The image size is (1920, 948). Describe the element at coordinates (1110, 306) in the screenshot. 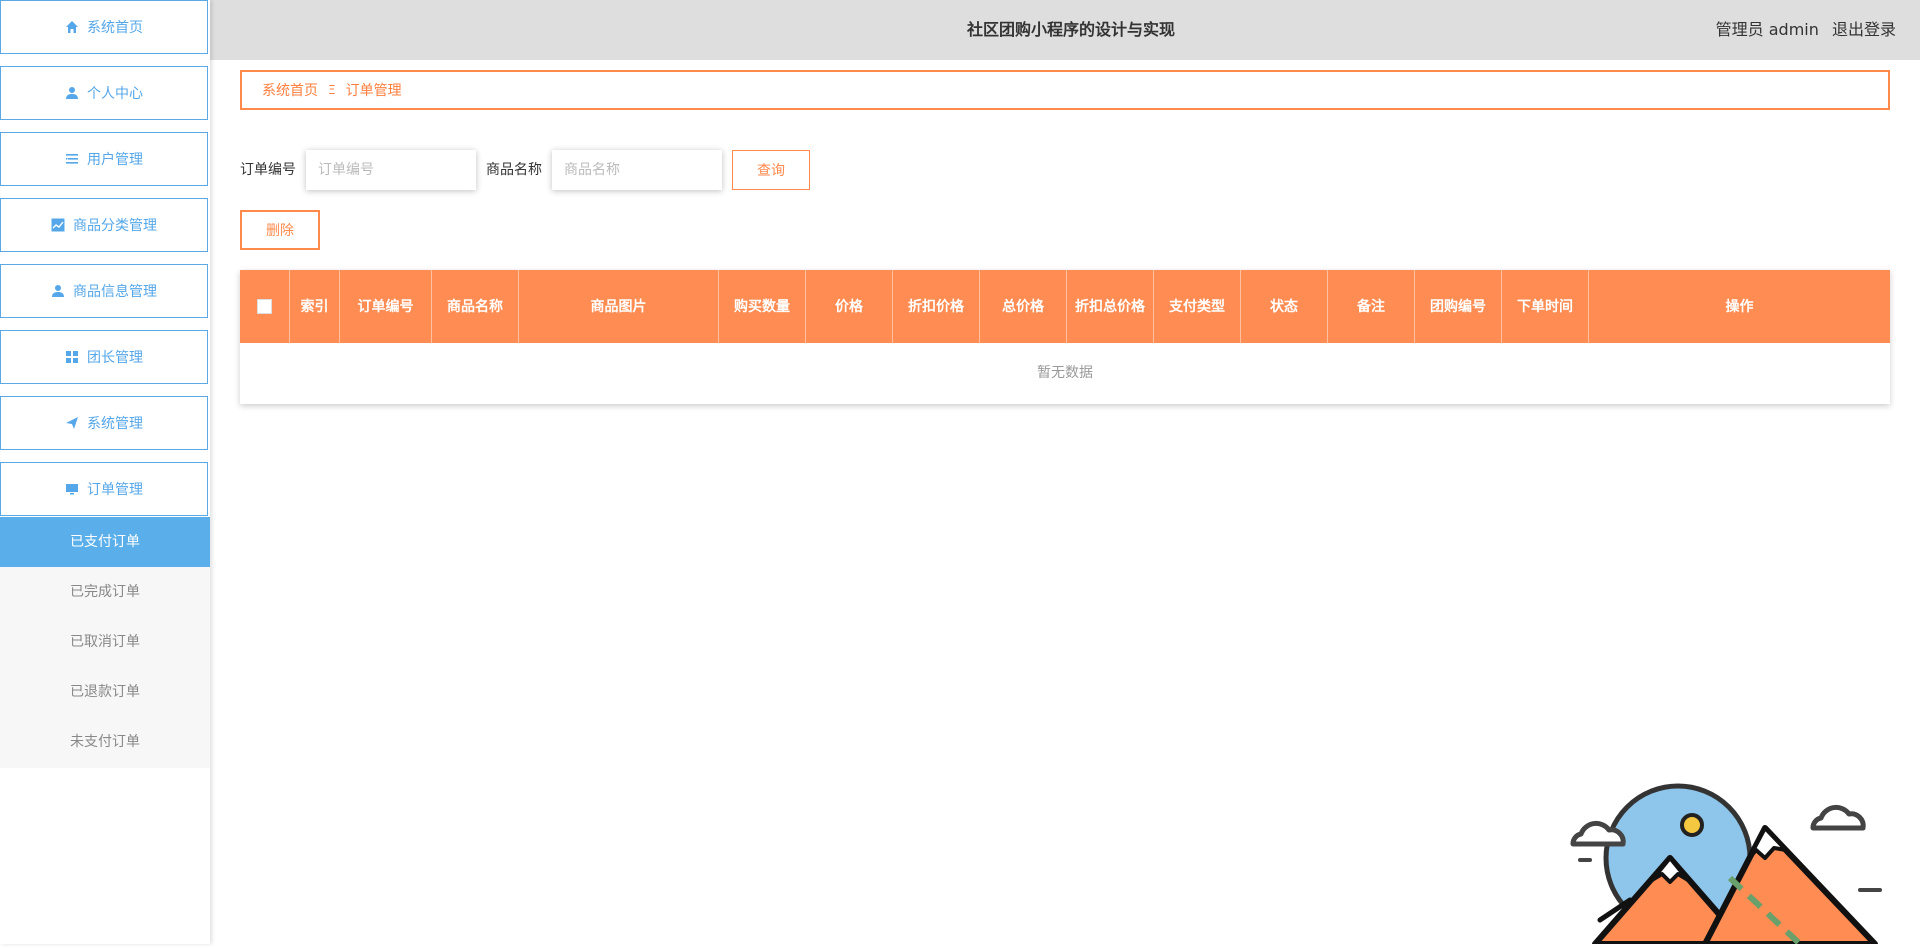

I see `column-header: 折扣总价格` at that location.